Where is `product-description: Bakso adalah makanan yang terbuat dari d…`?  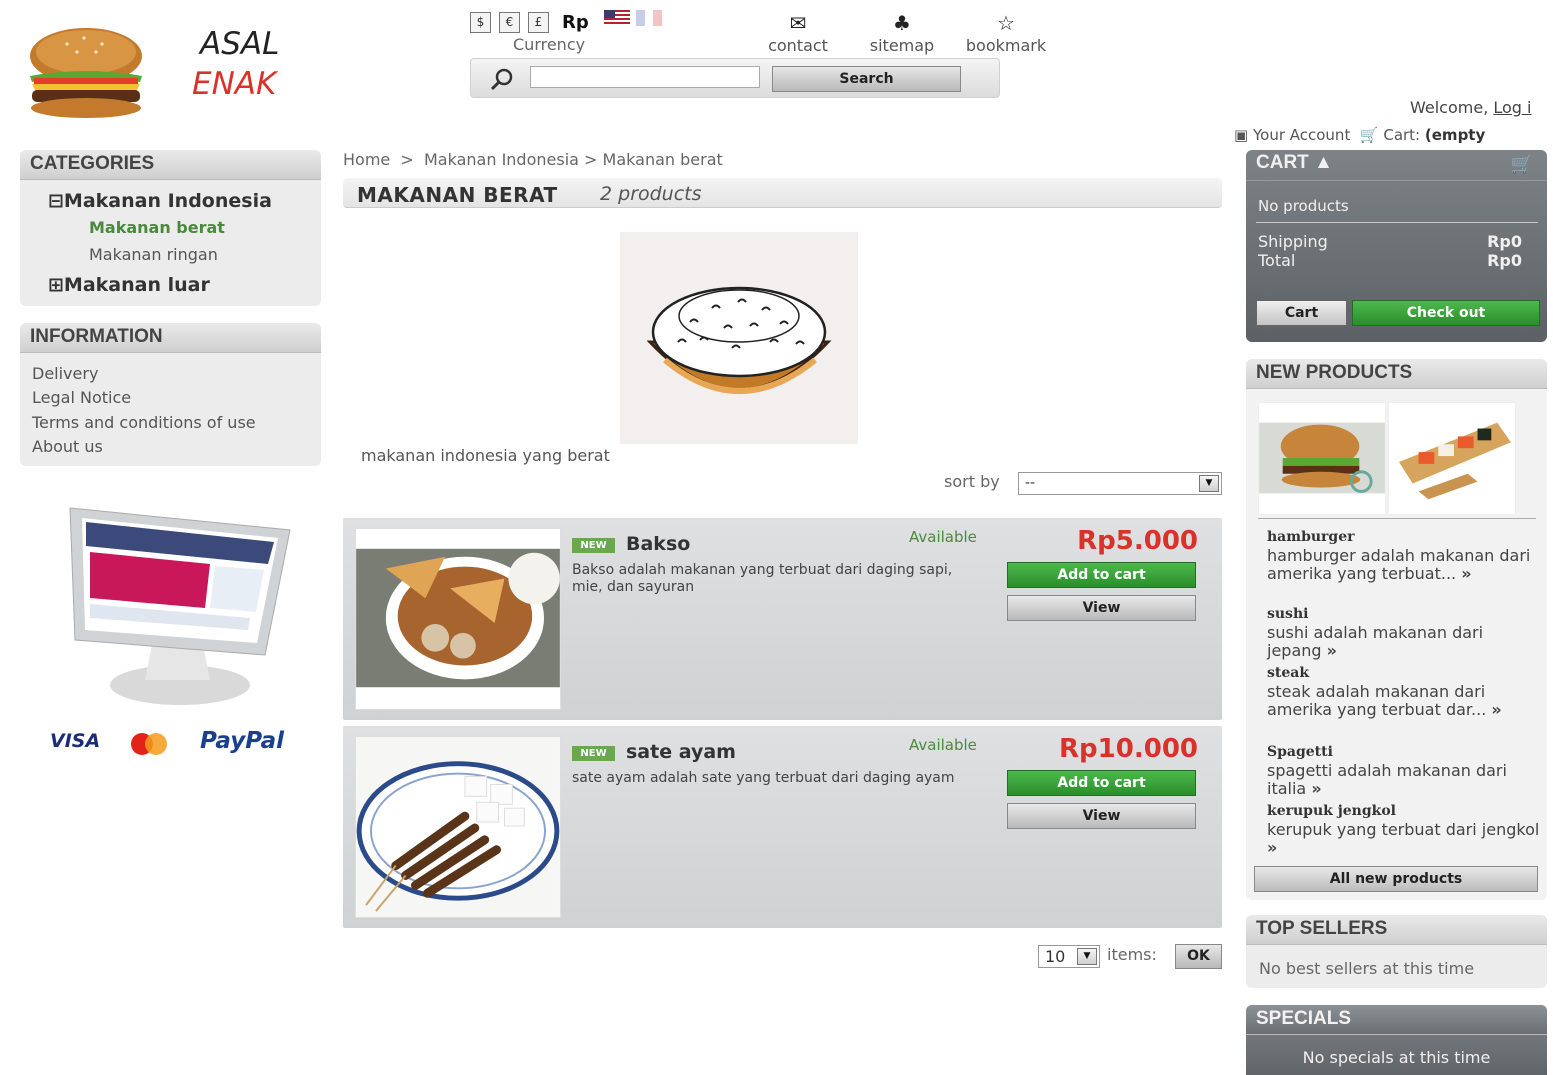
product-description: Bakso adalah makanan yang terbuat dari d… is located at coordinates (762, 578).